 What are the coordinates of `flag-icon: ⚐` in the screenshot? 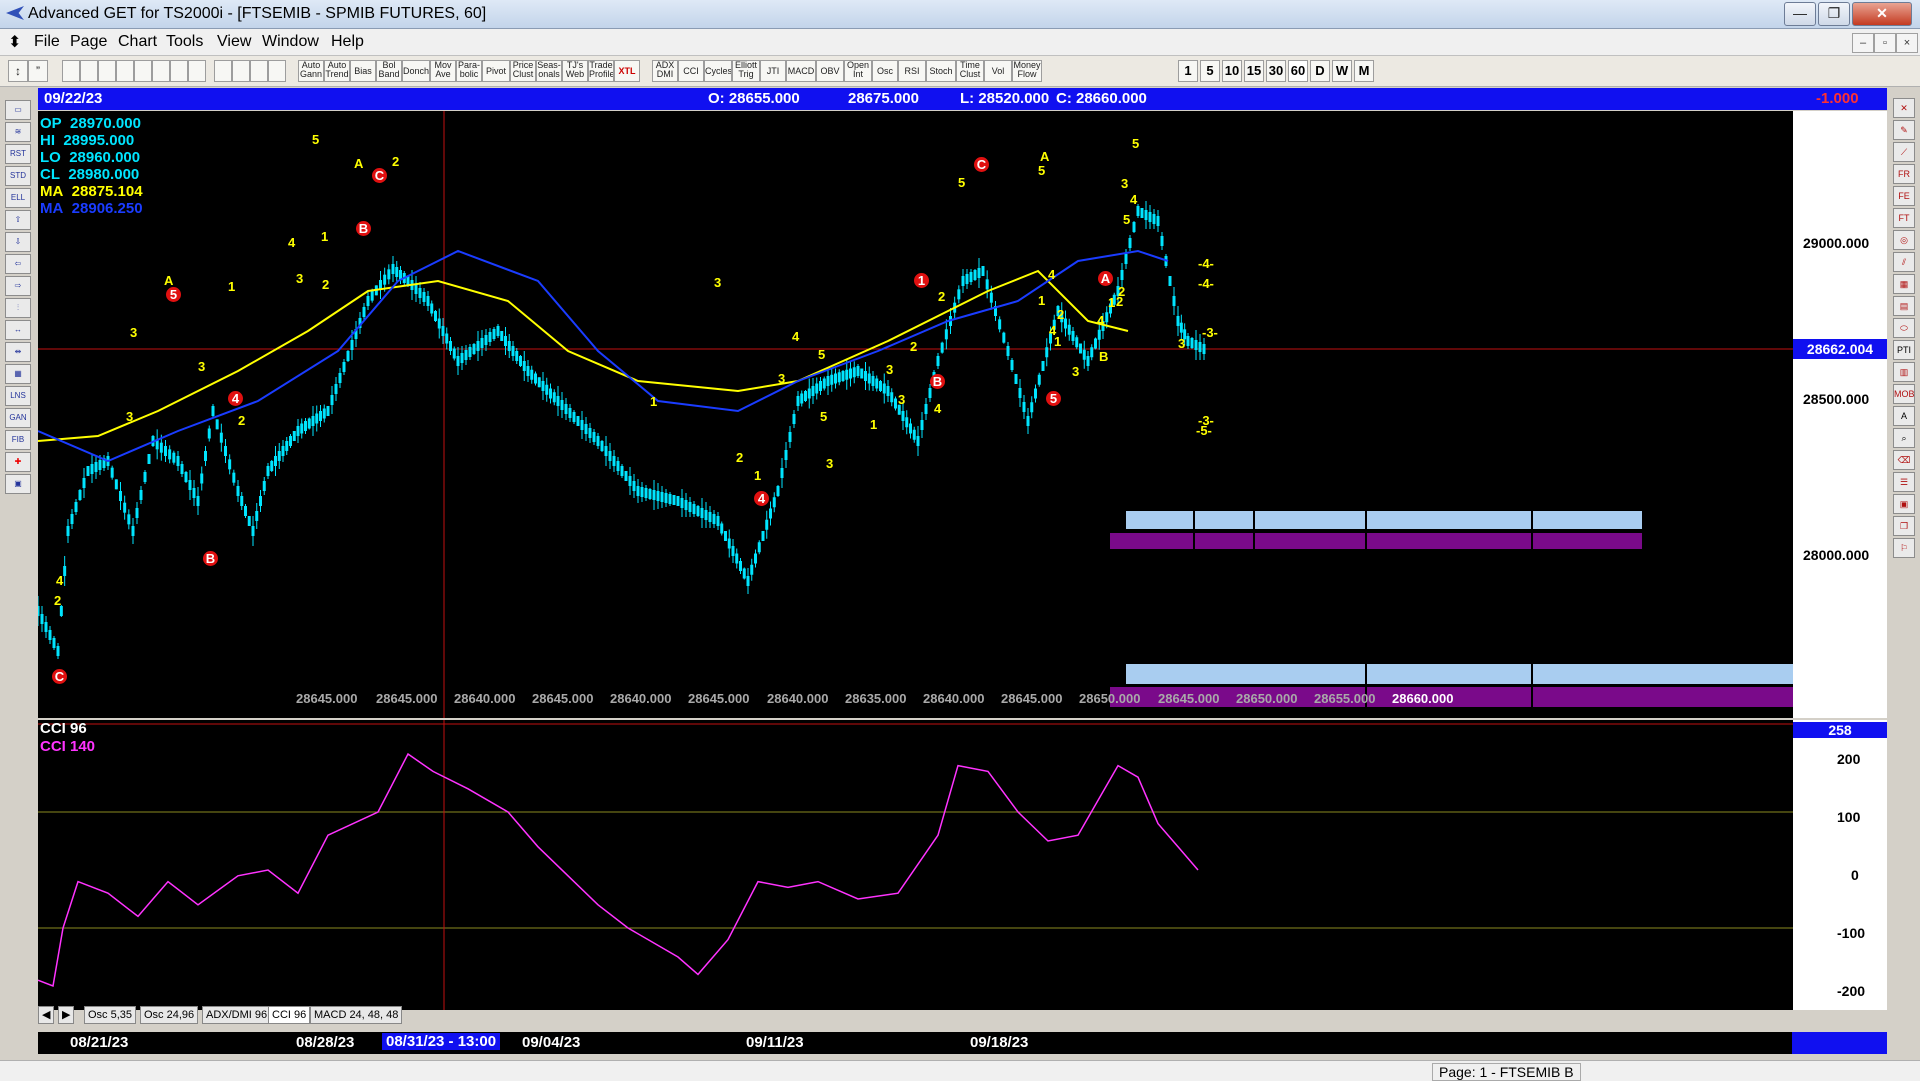 It's located at (1904, 548).